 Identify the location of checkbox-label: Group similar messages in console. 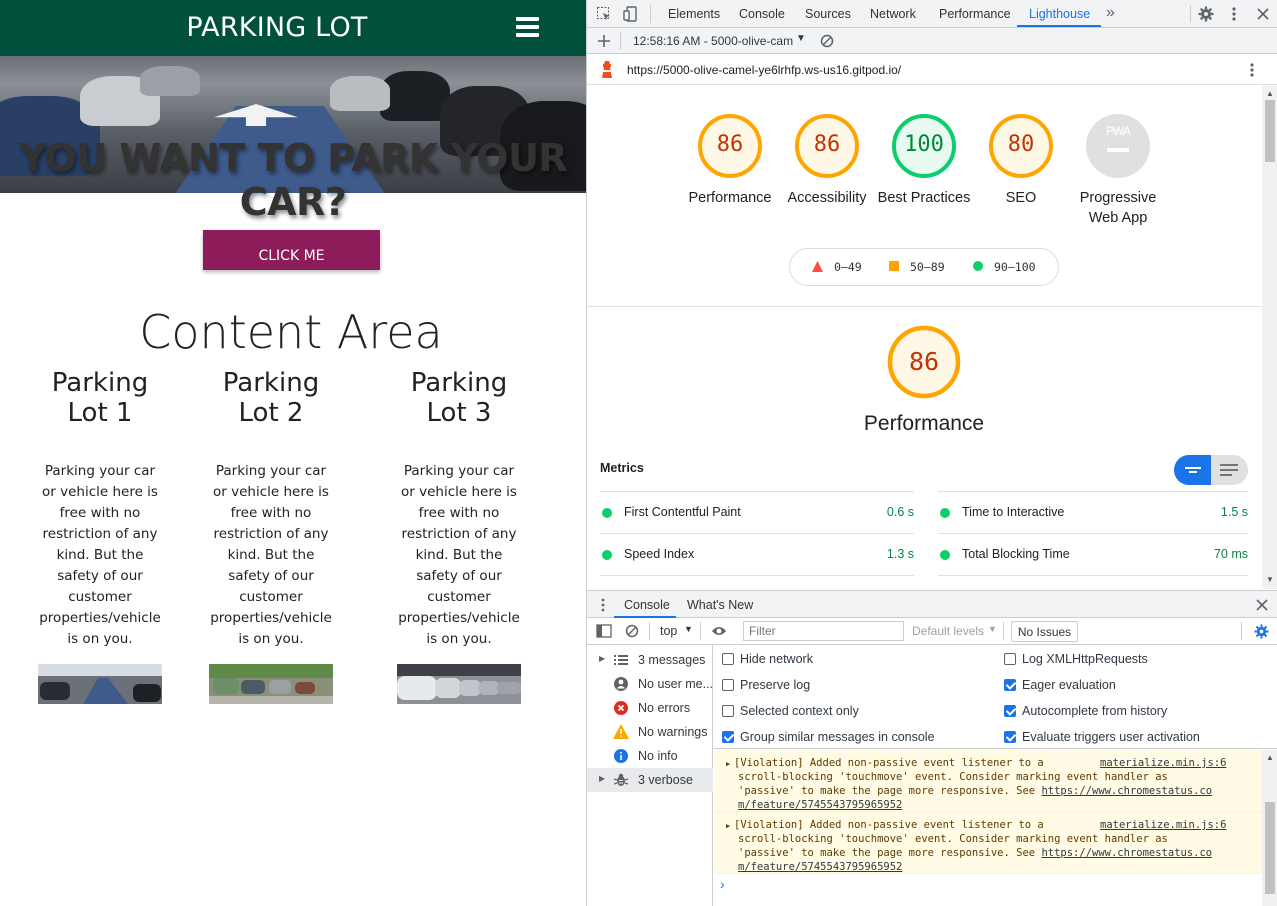
(837, 737).